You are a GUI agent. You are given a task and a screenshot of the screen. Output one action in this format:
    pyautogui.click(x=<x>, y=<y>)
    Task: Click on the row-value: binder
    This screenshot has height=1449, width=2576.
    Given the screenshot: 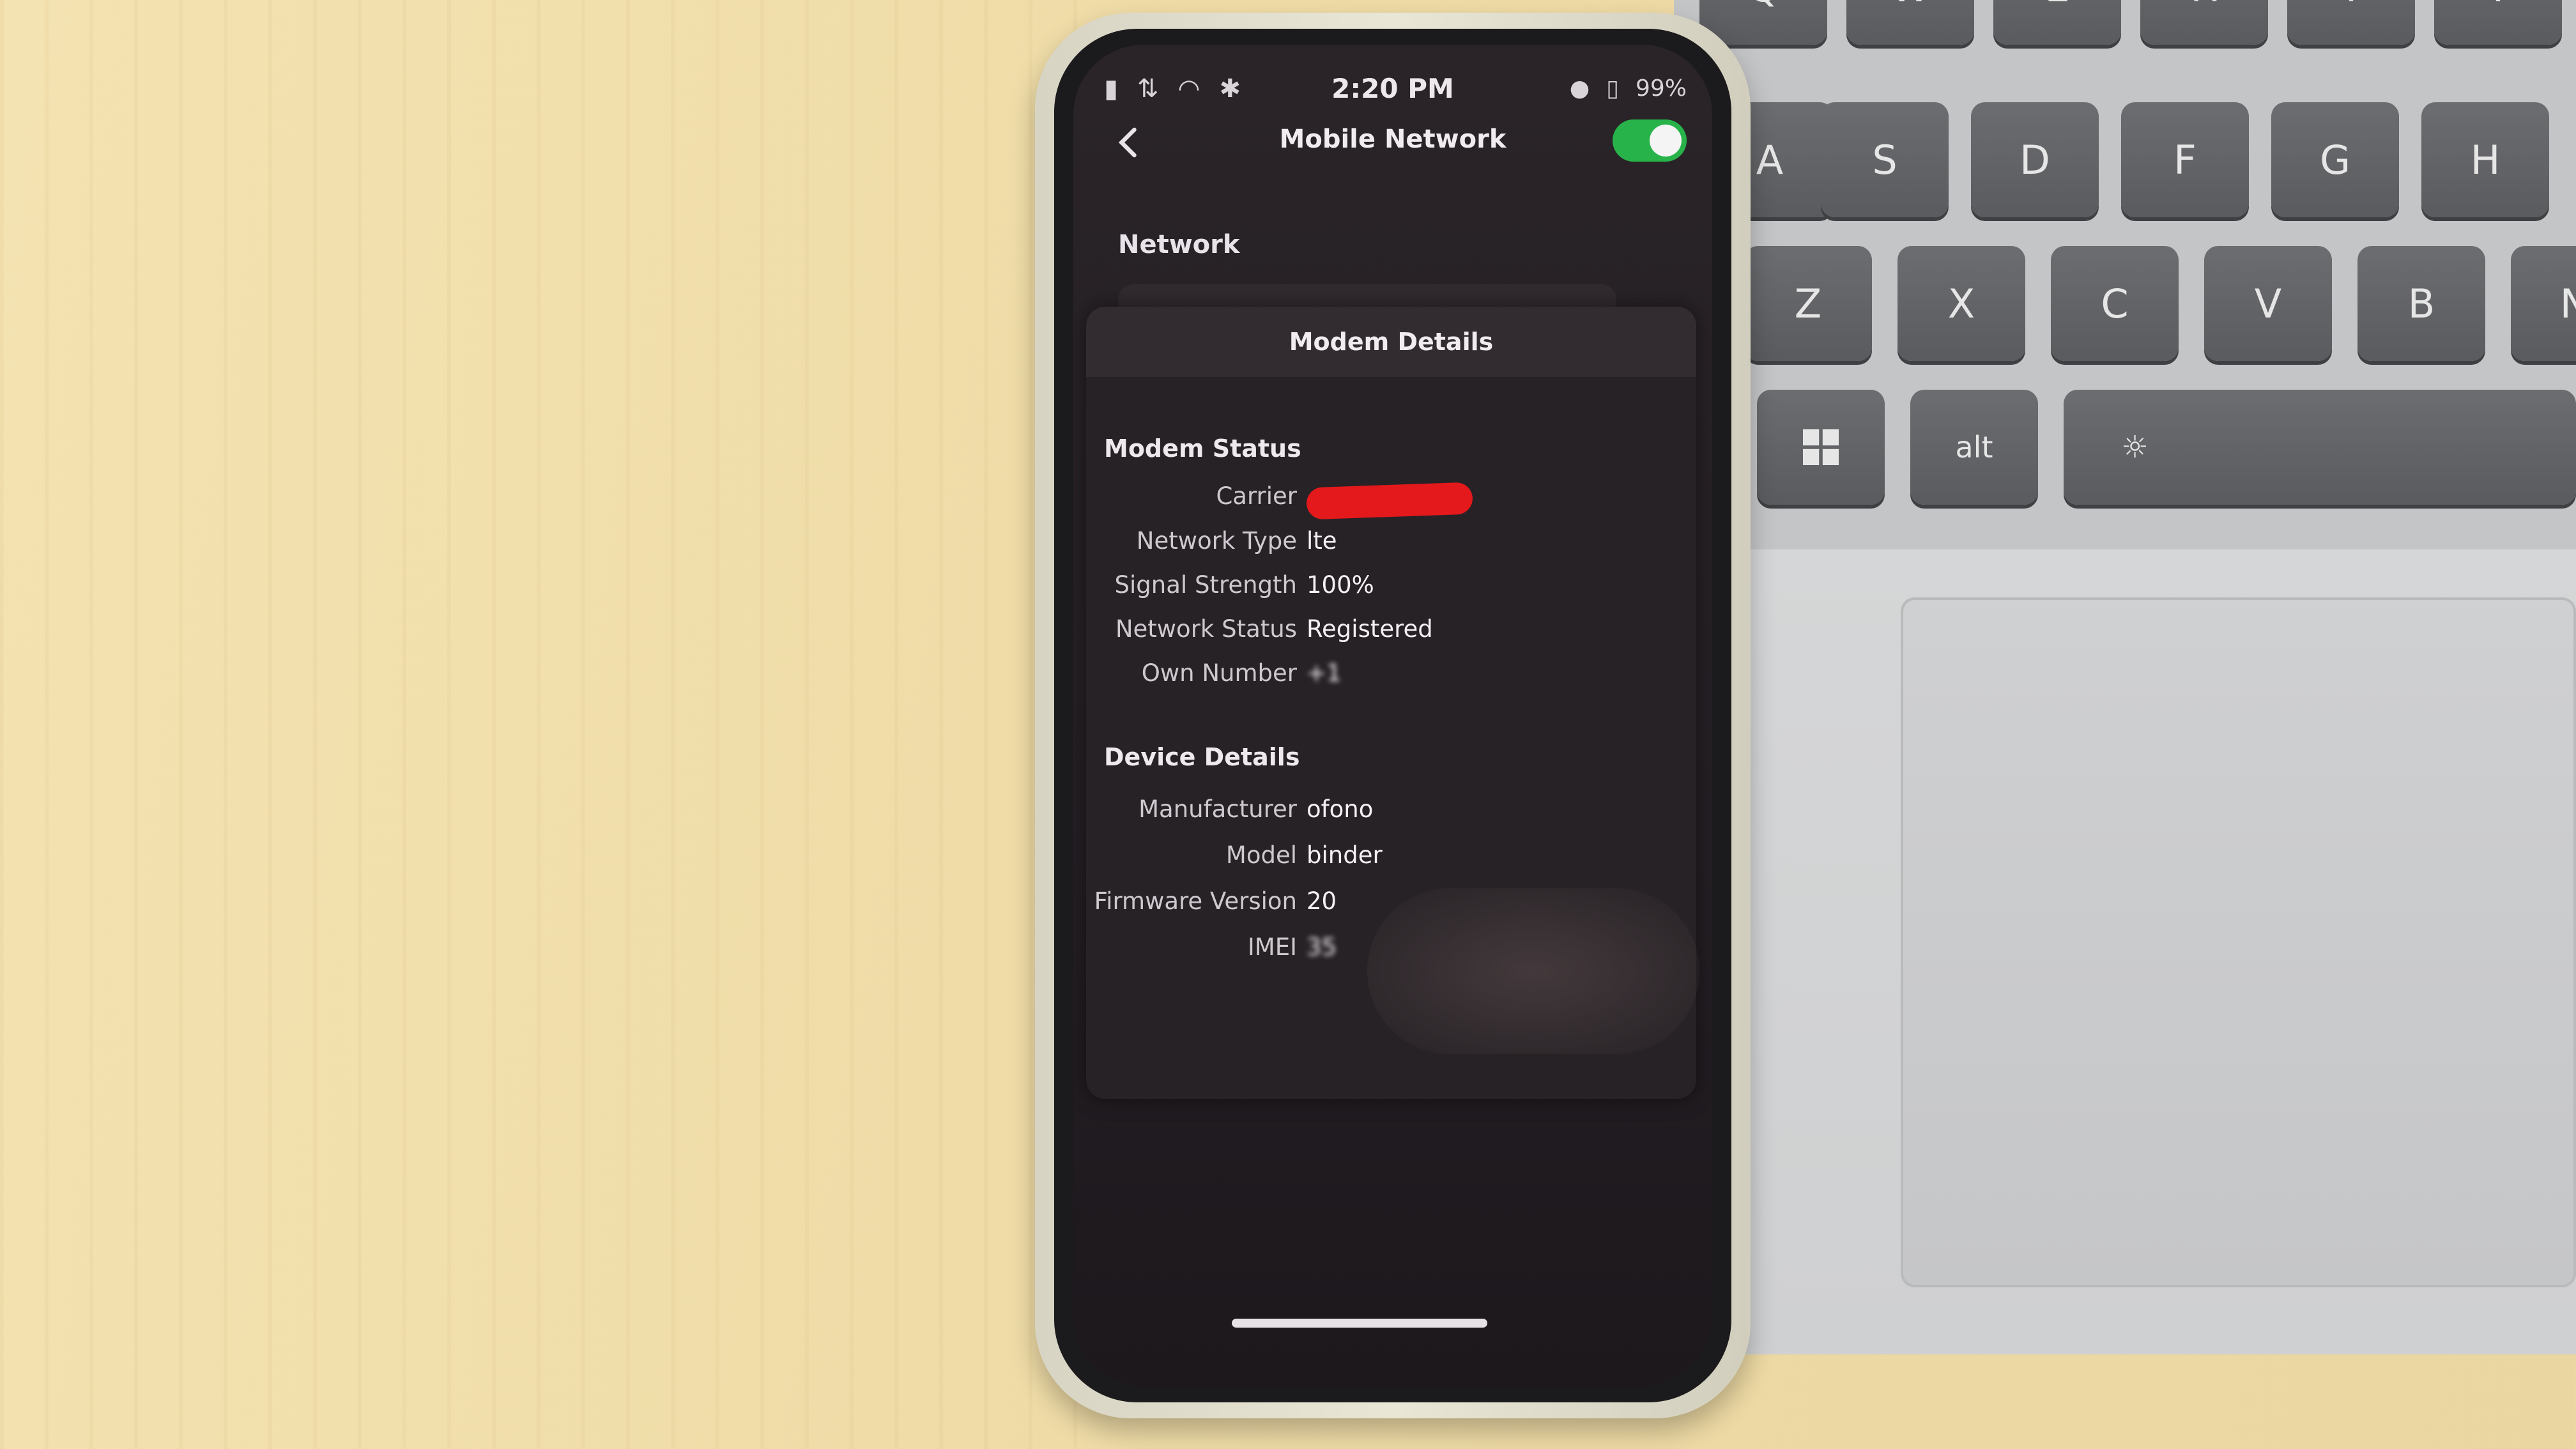 What is the action you would take?
    pyautogui.click(x=1345, y=855)
    